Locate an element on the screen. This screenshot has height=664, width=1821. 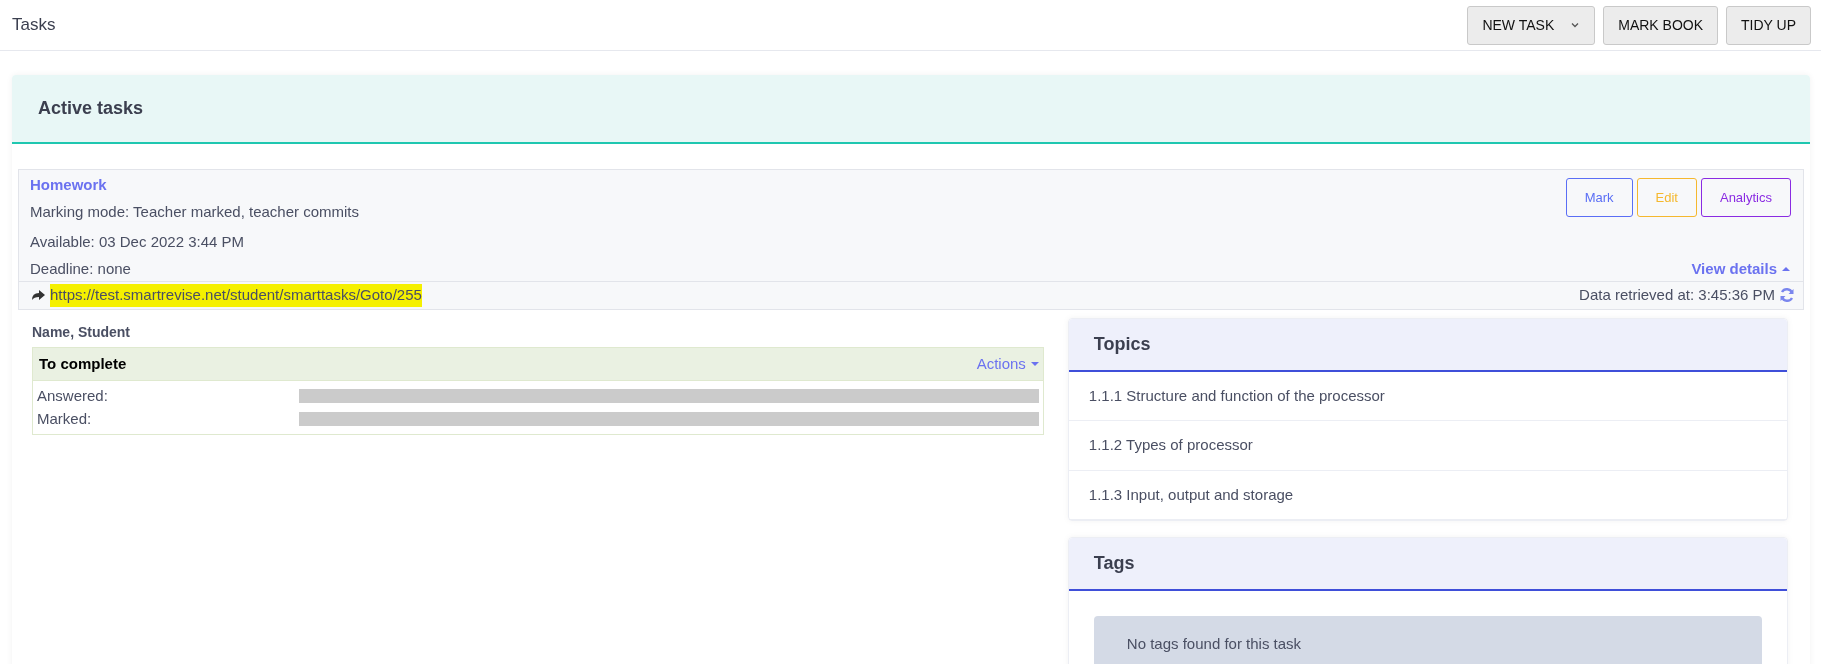
no-tags-alert: No tags found for this task is located at coordinates (1427, 640).